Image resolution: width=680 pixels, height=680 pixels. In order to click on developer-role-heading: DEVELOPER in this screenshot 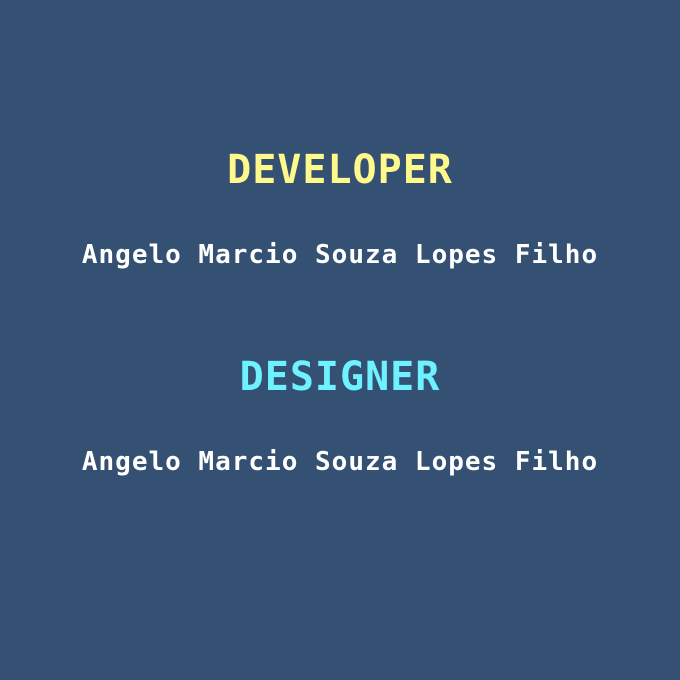, I will do `click(340, 170)`.